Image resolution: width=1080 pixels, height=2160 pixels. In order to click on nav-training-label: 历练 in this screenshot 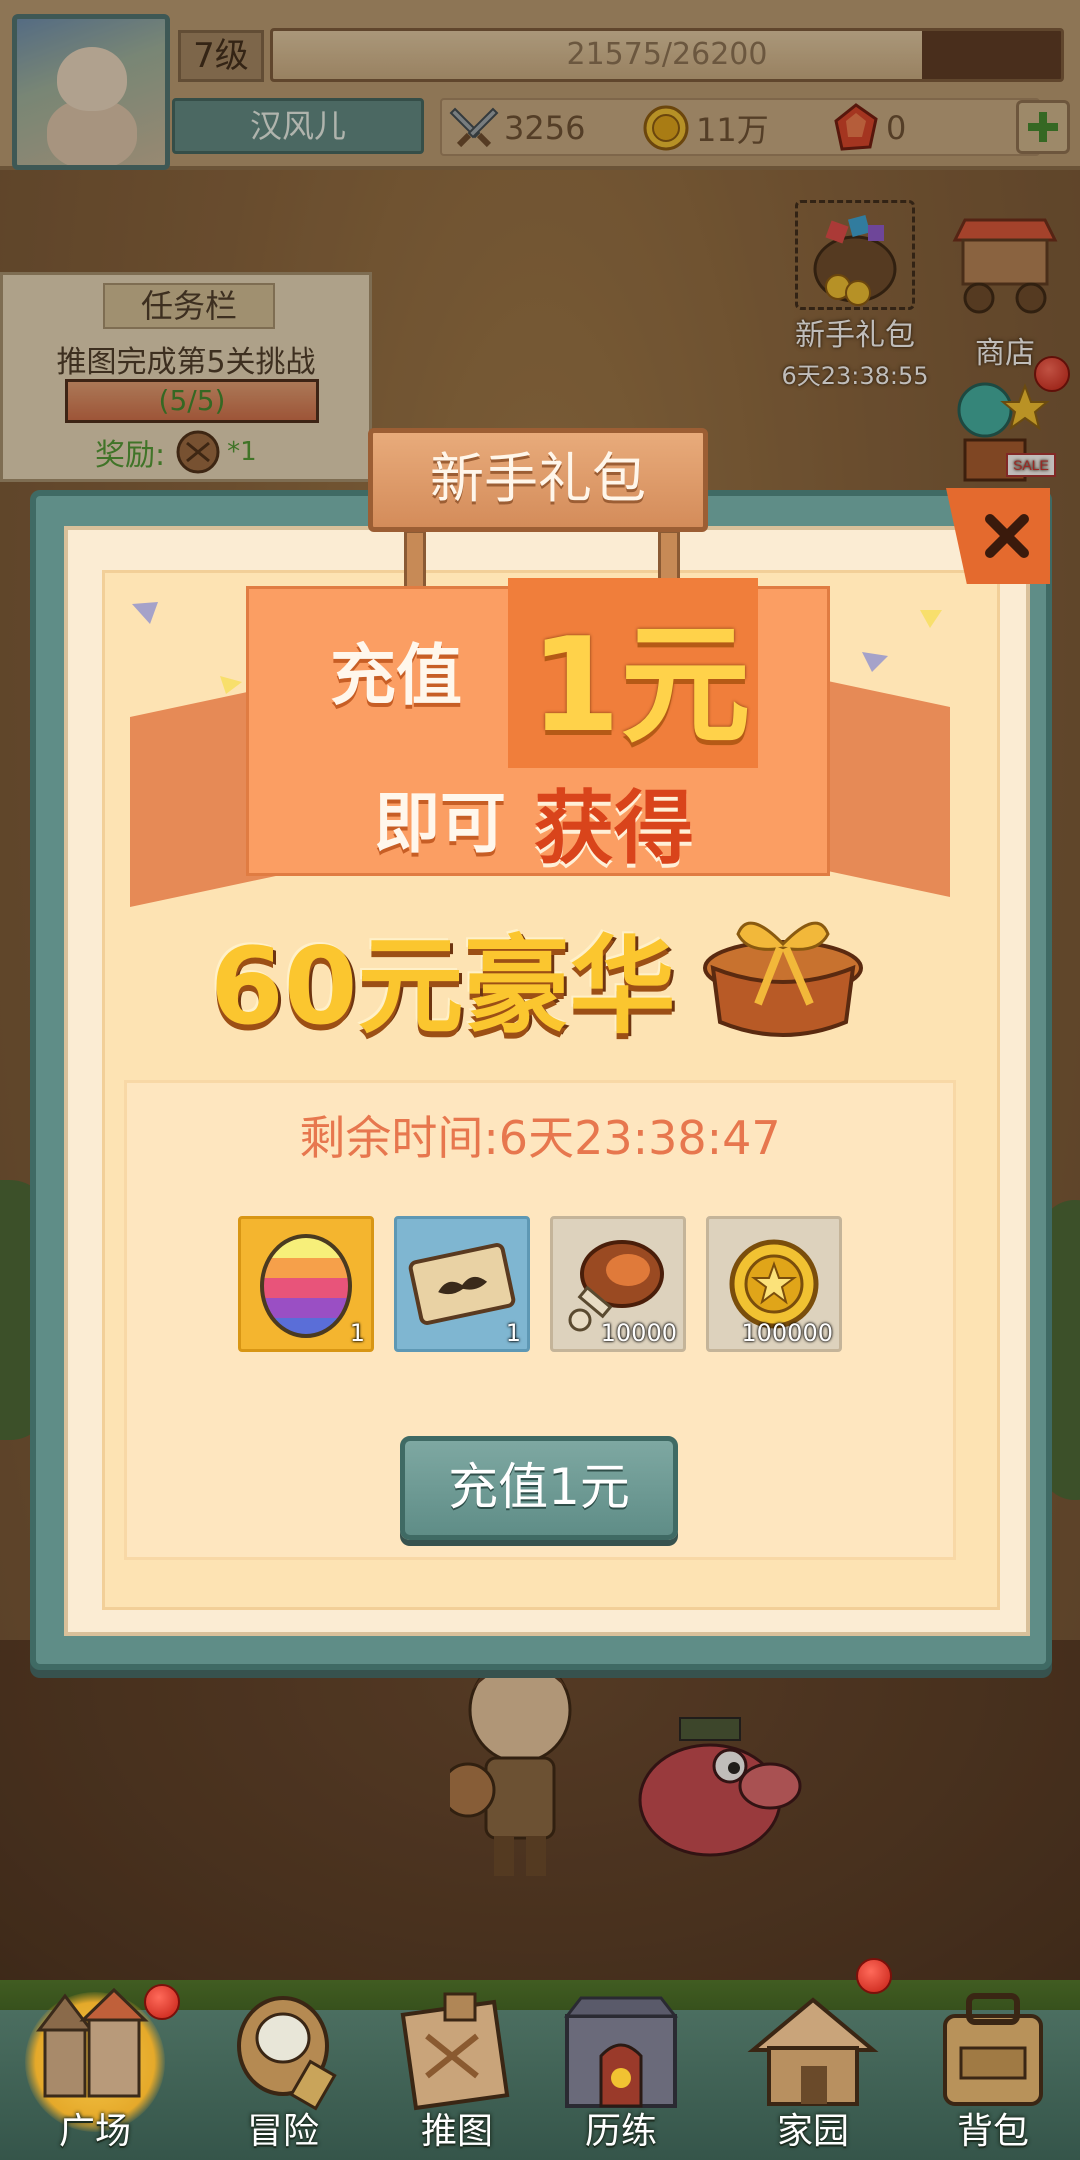, I will do `click(620, 2131)`.